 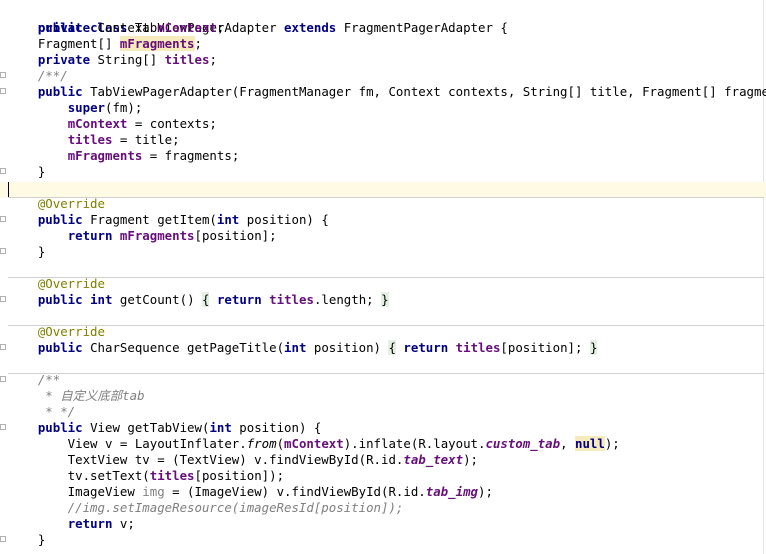 I want to click on code-text: Fragment[], so click(x=64, y=43).